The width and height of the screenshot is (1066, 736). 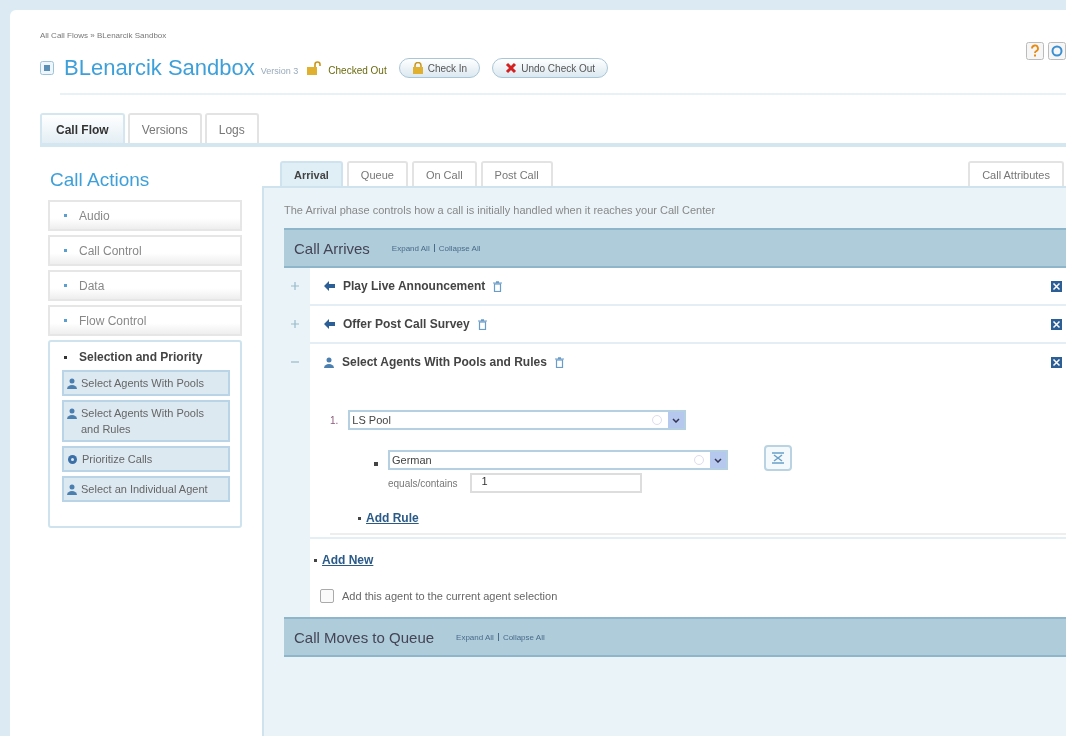 I want to click on category-item: Call Control, so click(x=145, y=250).